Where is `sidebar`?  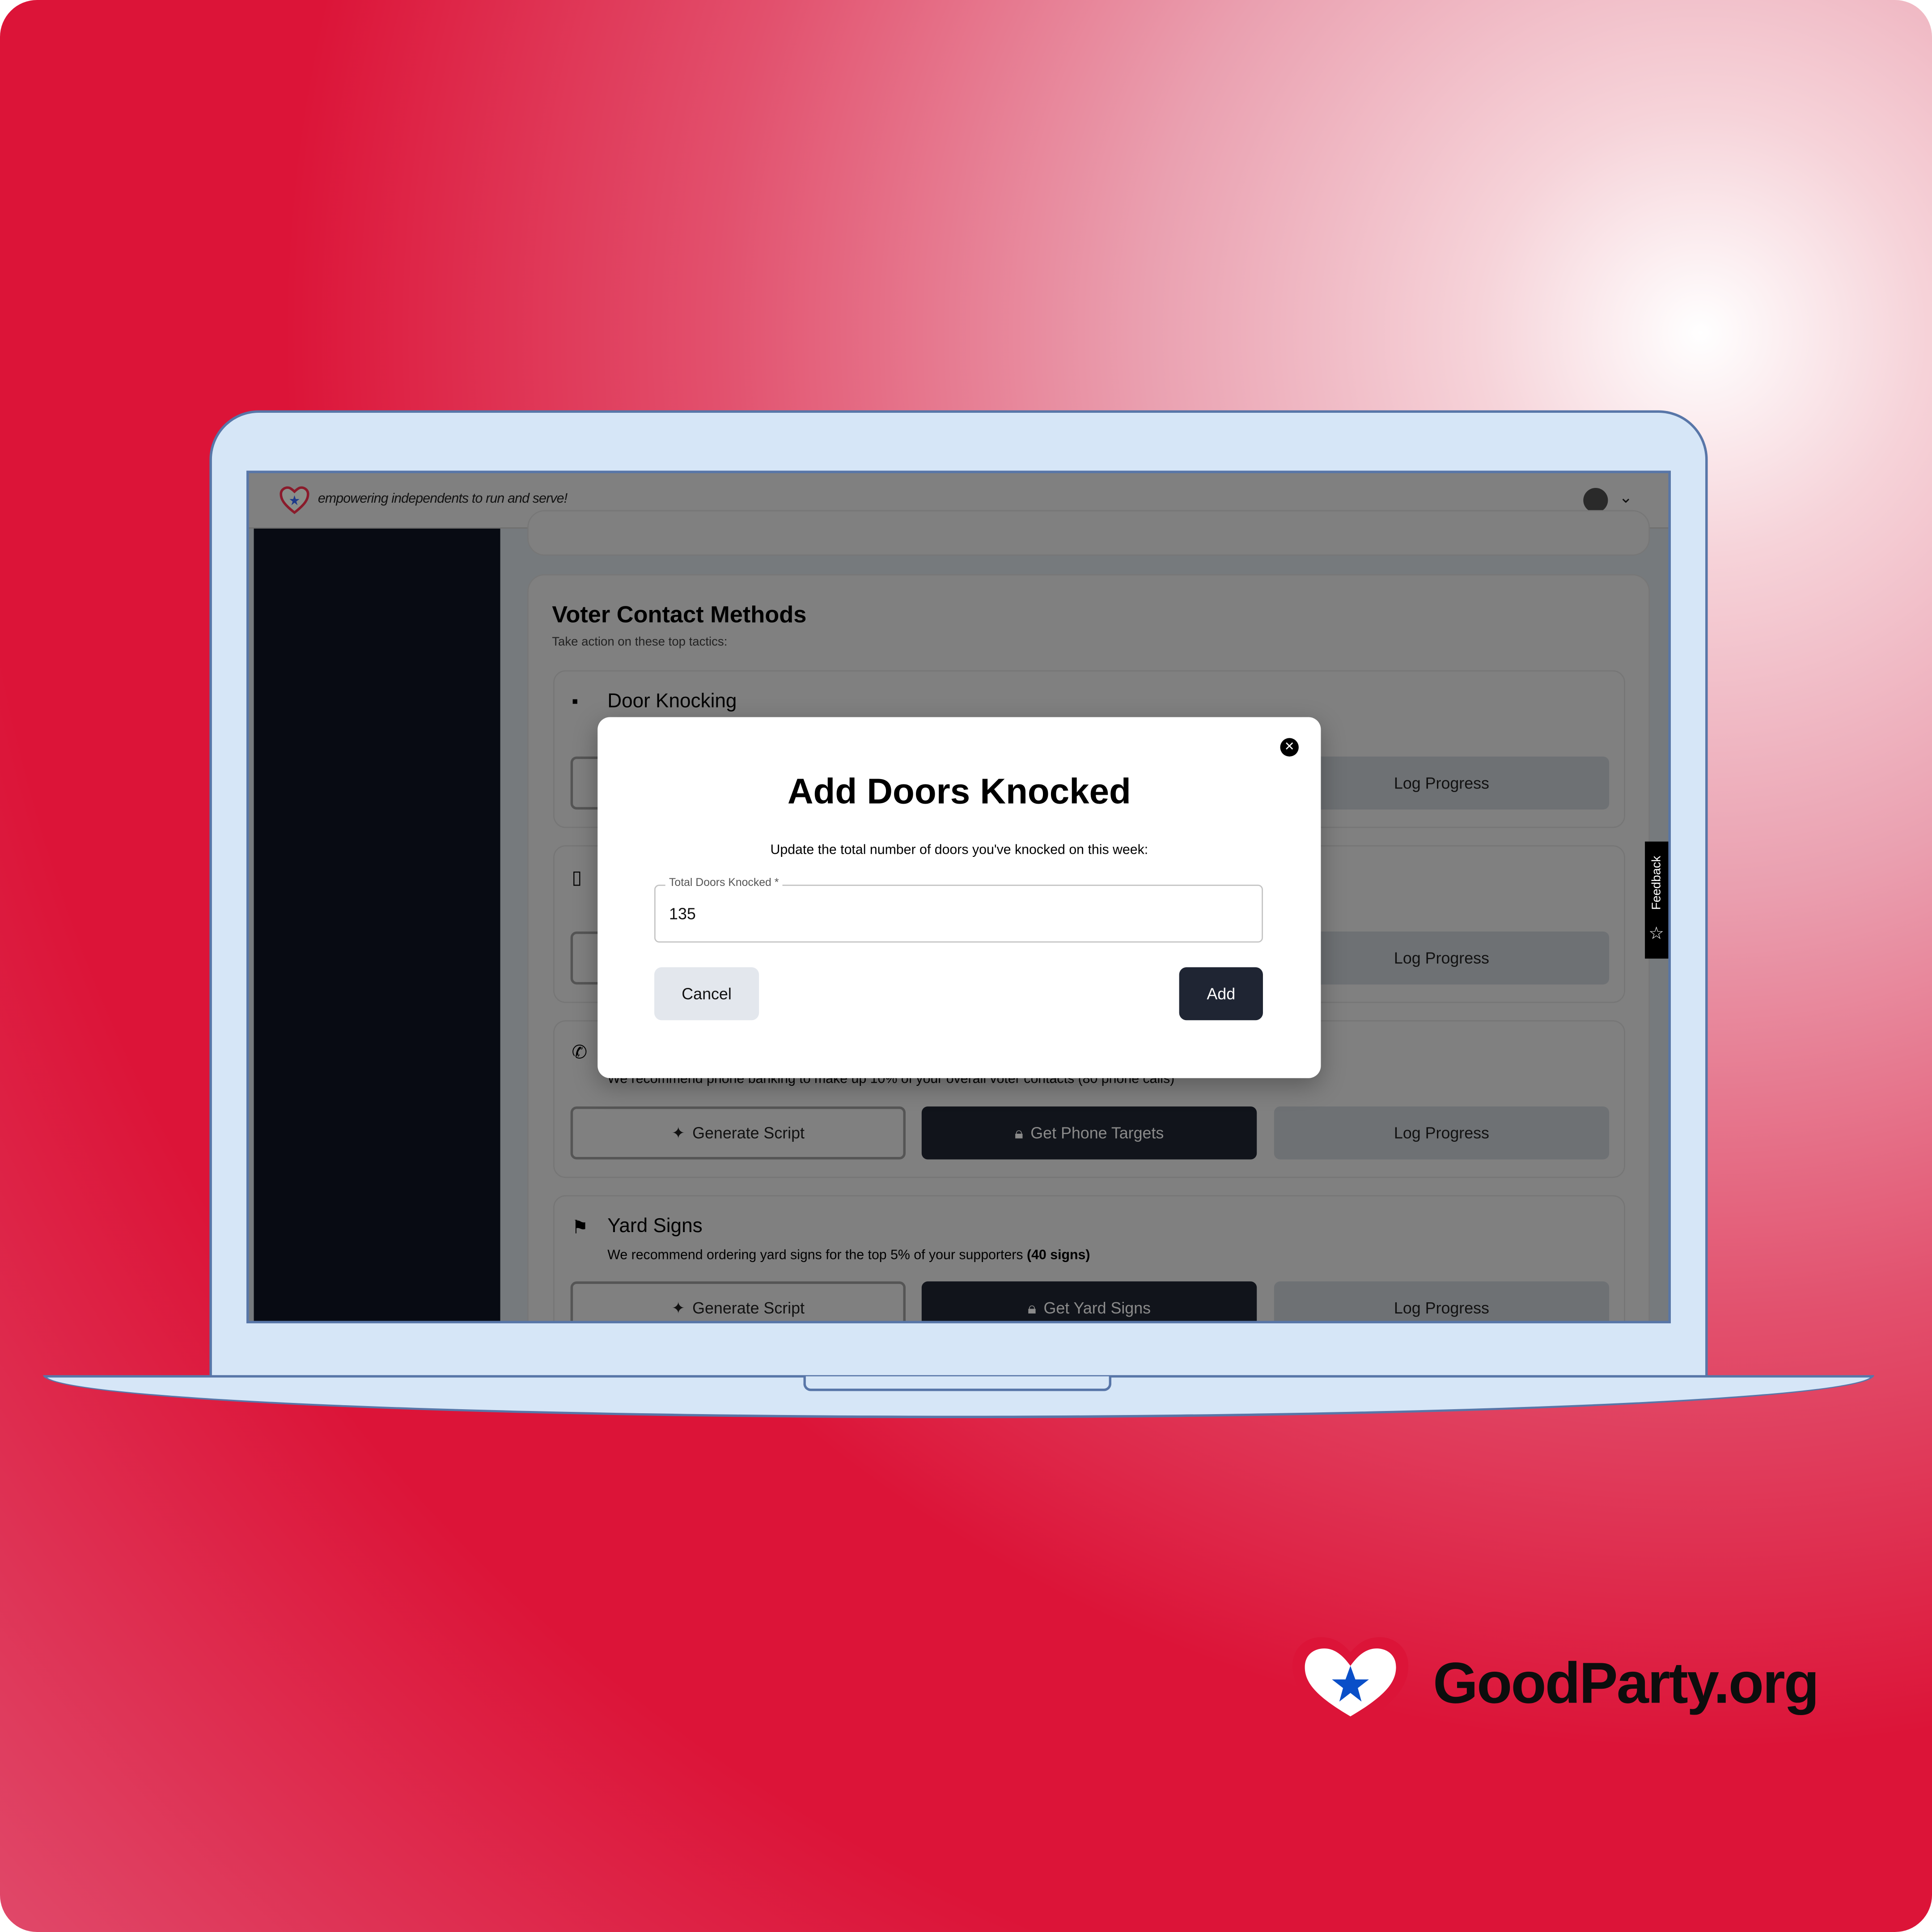
sidebar is located at coordinates (377, 924).